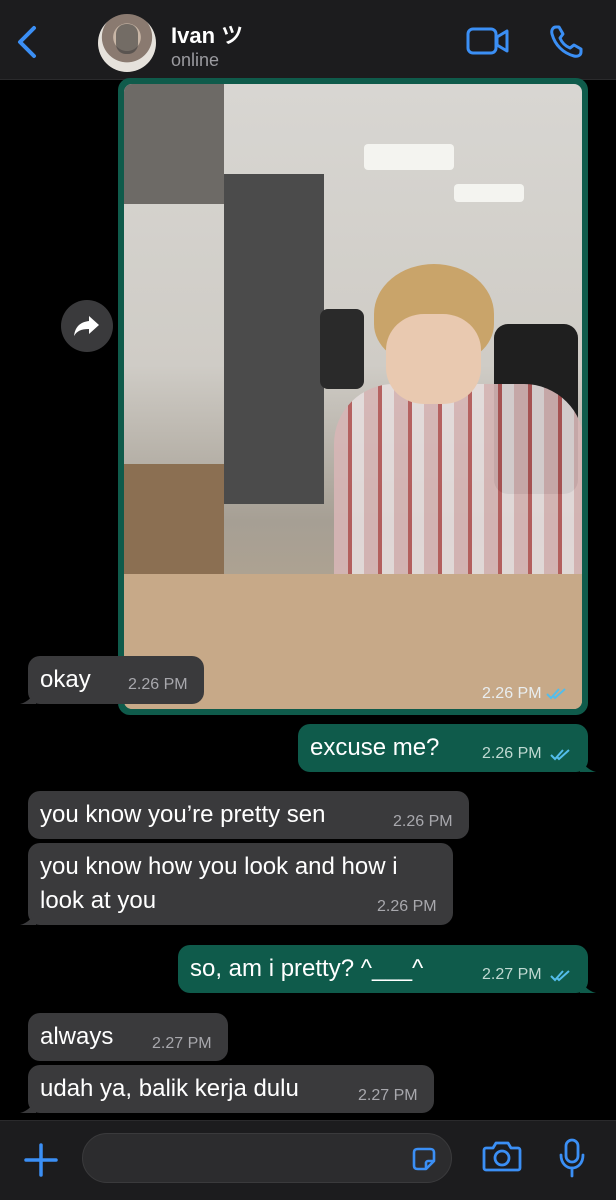 This screenshot has height=1200, width=616. Describe the element at coordinates (375, 747) in the screenshot. I see `message-text: excuse me?` at that location.